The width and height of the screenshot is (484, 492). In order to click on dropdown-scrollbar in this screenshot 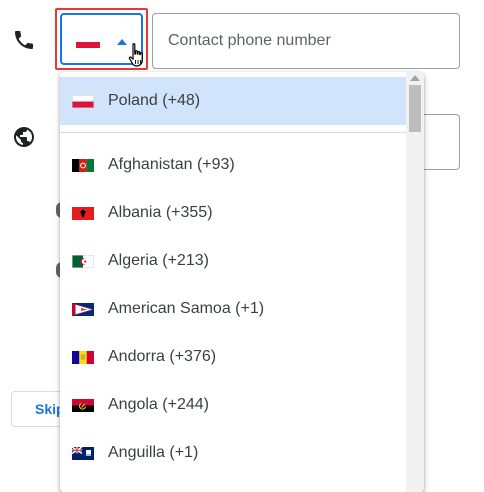, I will do `click(415, 282)`.